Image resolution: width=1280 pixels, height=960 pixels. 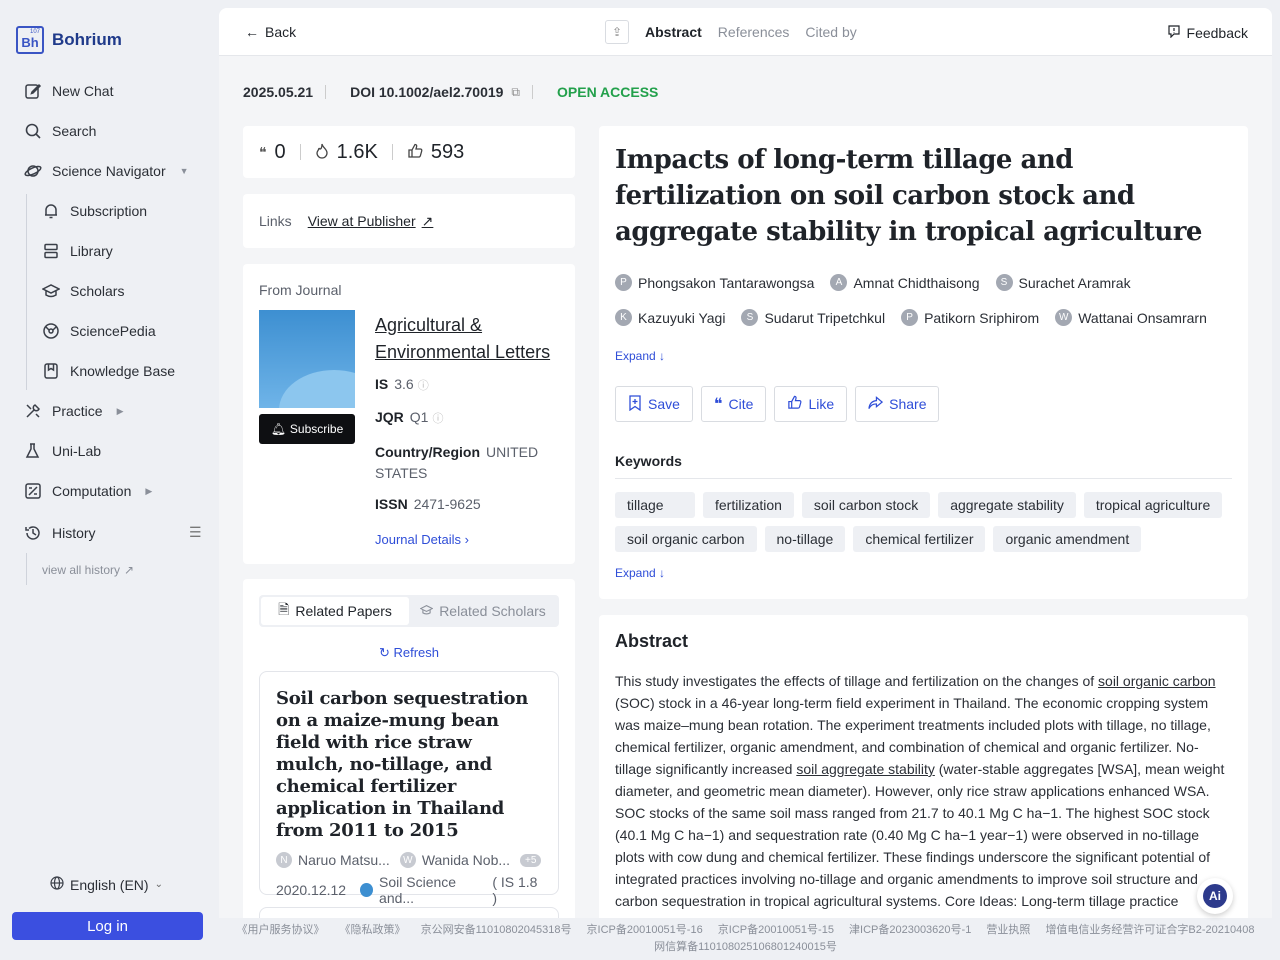 I want to click on share-button: Share, so click(x=897, y=404).